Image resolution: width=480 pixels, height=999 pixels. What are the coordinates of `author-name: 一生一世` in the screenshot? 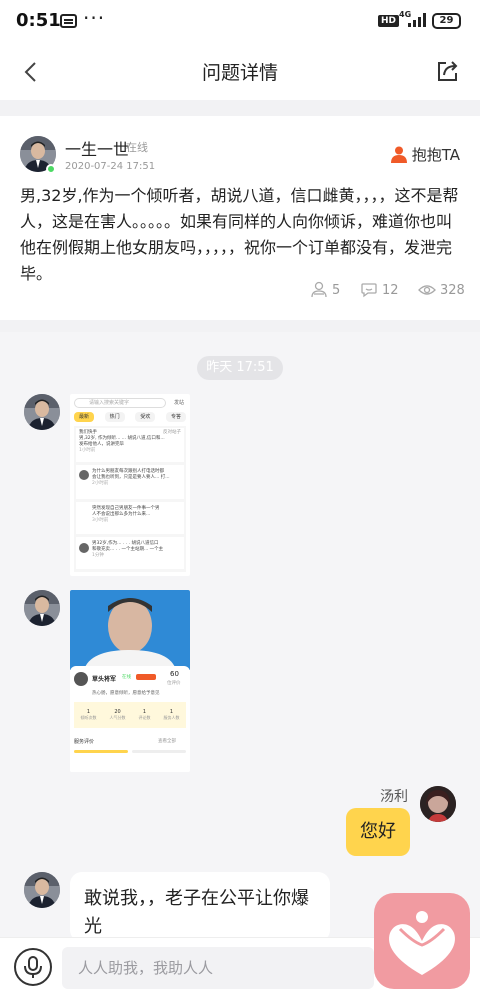 It's located at (97, 148).